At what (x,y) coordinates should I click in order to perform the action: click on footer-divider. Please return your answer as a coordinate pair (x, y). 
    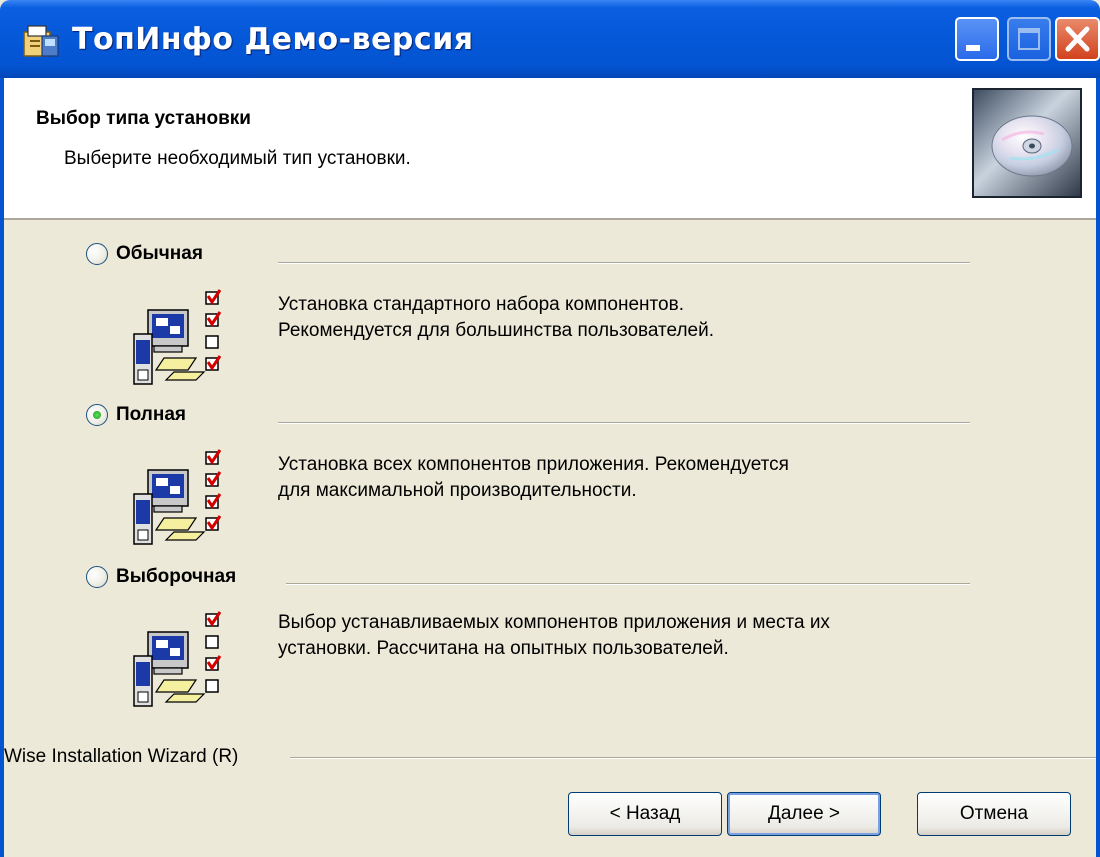
    Looking at the image, I should click on (693, 758).